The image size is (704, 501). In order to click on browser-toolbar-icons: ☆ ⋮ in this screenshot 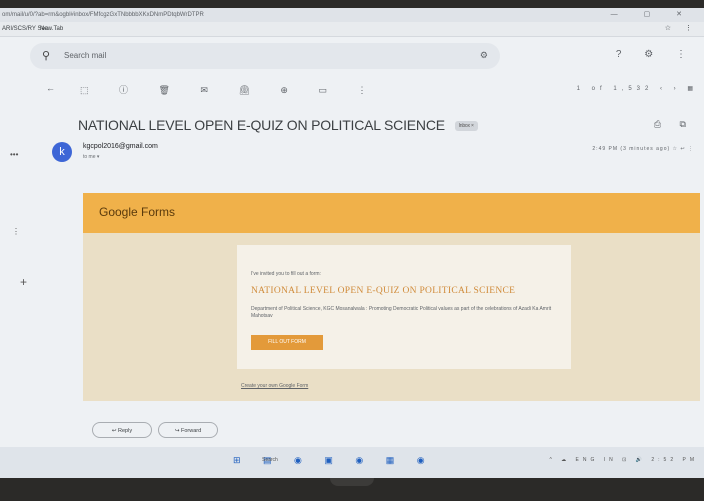, I will do `click(681, 29)`.